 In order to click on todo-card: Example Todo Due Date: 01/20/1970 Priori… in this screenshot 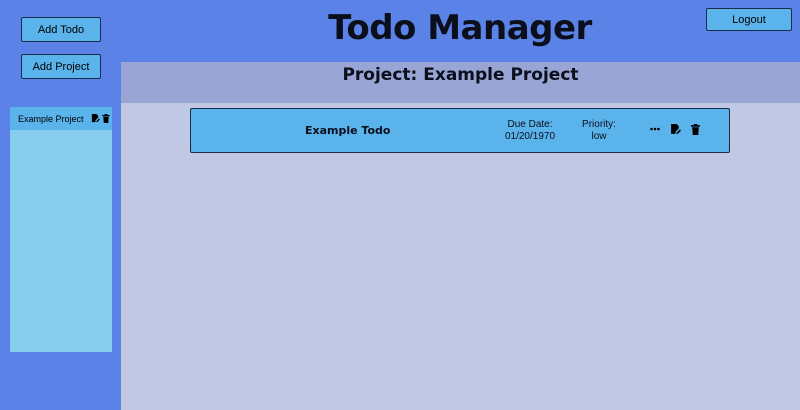, I will do `click(460, 130)`.